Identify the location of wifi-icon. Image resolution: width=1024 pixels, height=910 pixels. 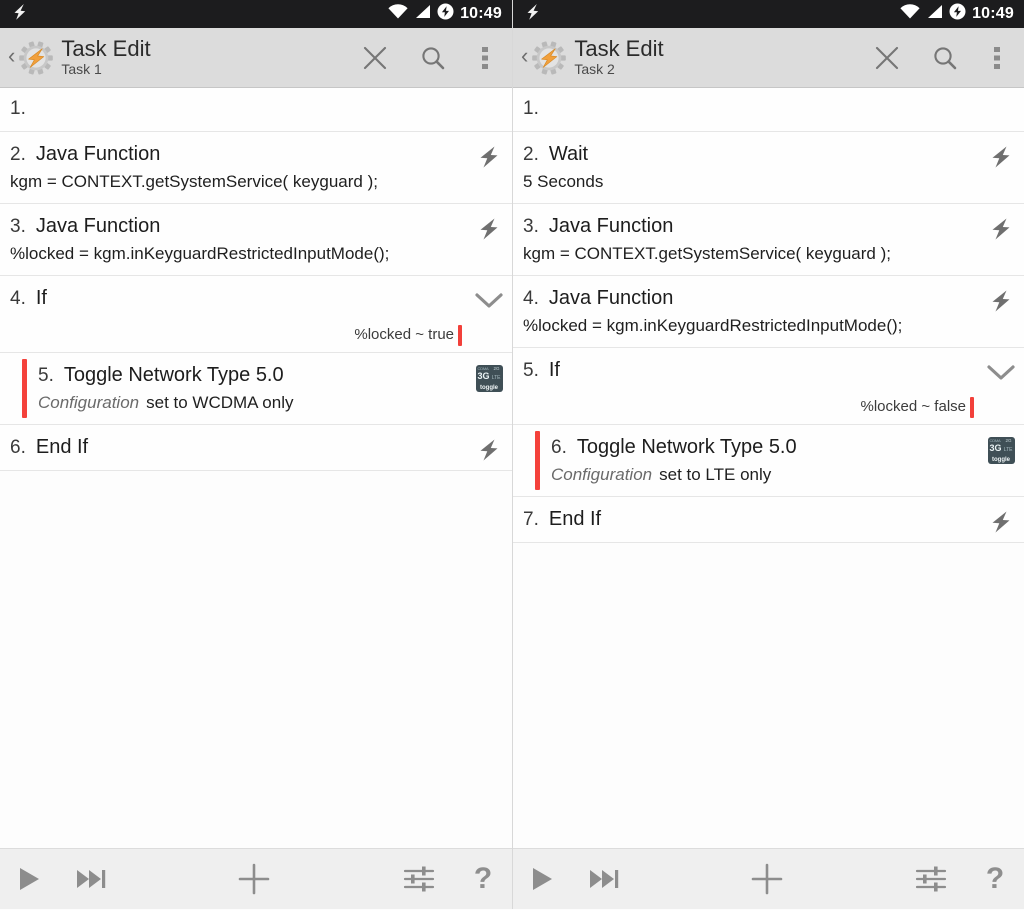
(910, 14).